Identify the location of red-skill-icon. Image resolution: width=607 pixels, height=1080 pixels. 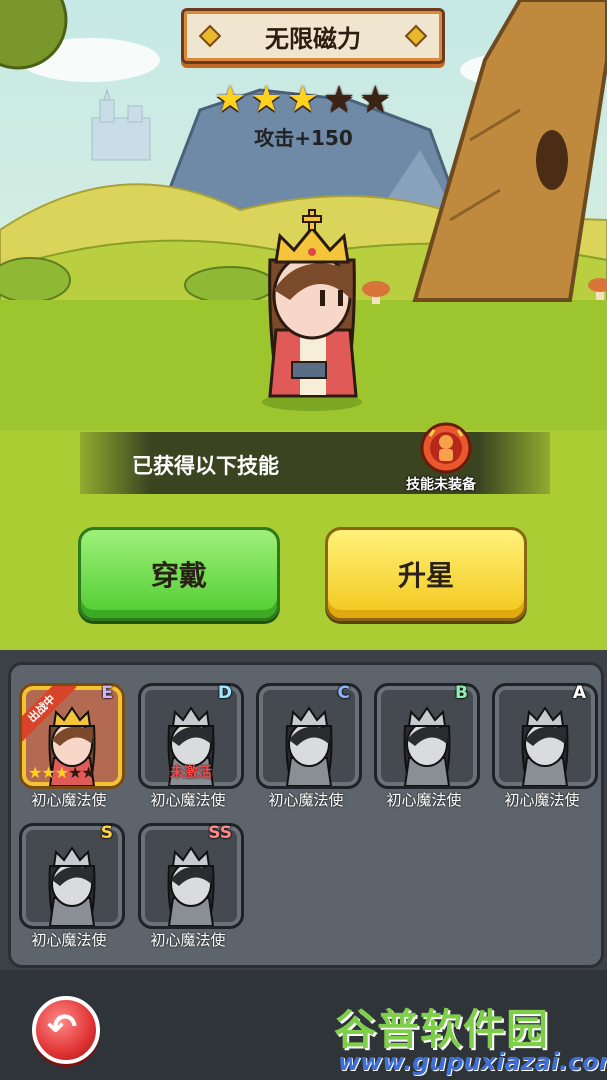
(446, 448).